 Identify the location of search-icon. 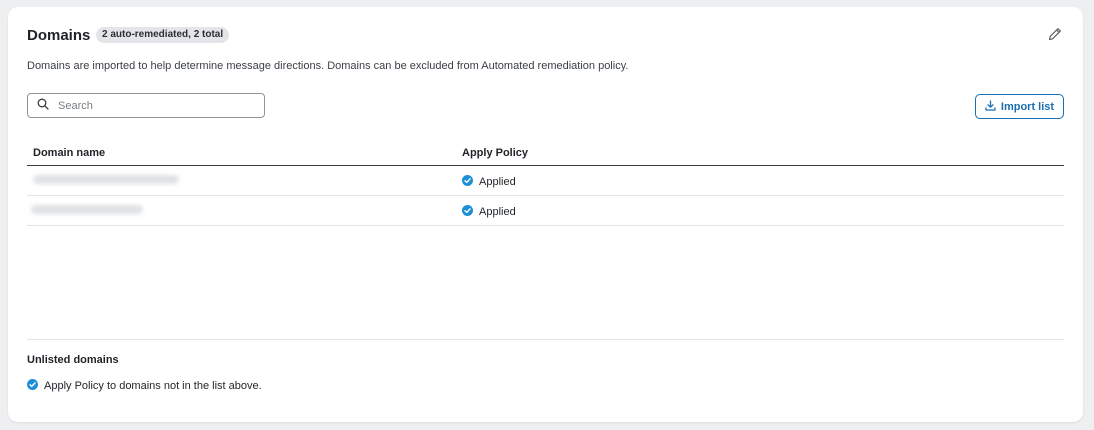
(43, 106).